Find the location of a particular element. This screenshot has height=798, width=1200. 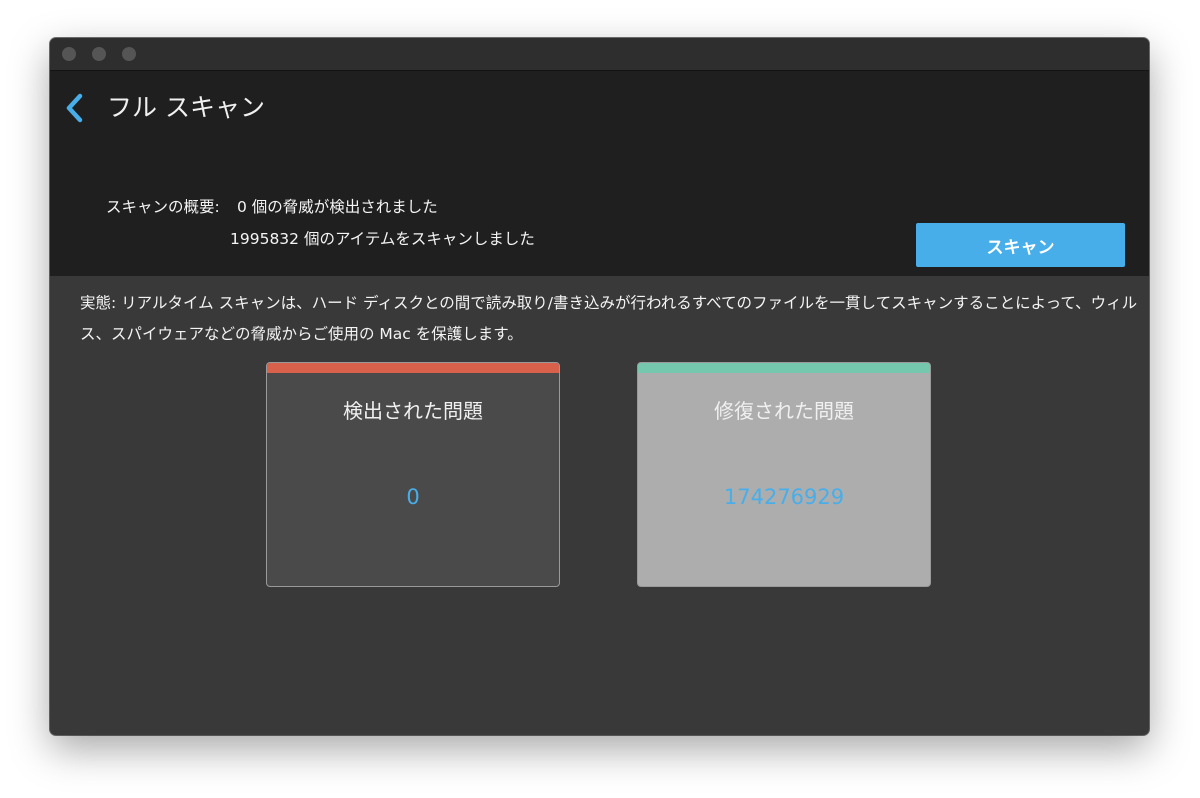

threats-summary: 0 個の脅威が検出されました is located at coordinates (337, 207).